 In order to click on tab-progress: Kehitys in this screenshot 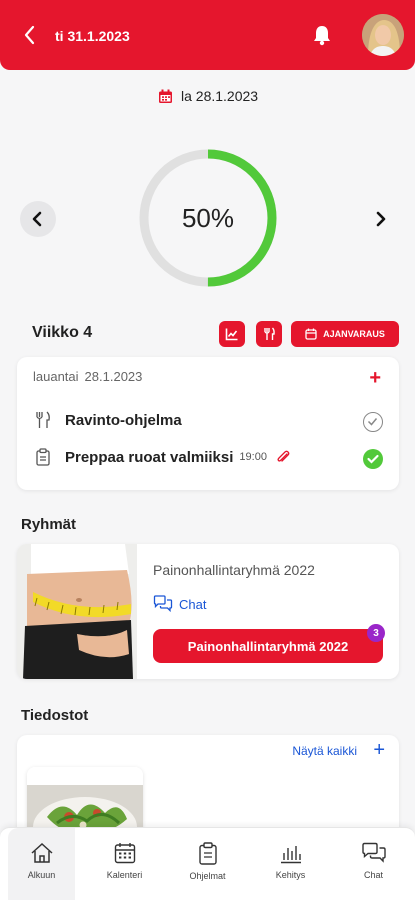, I will do `click(290, 864)`.